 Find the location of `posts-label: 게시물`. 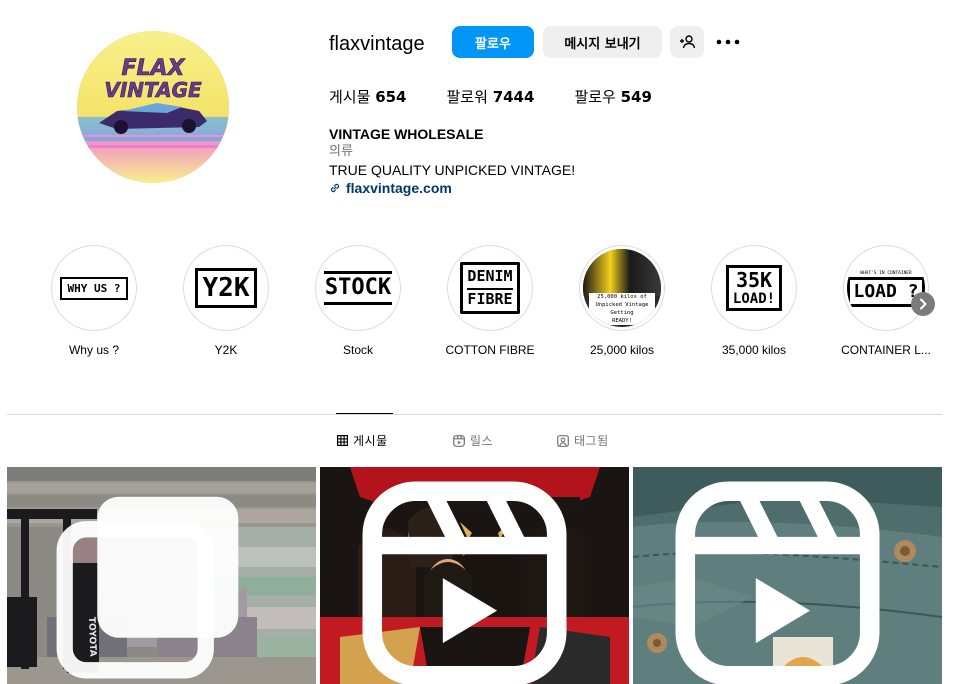

posts-label: 게시물 is located at coordinates (350, 97).